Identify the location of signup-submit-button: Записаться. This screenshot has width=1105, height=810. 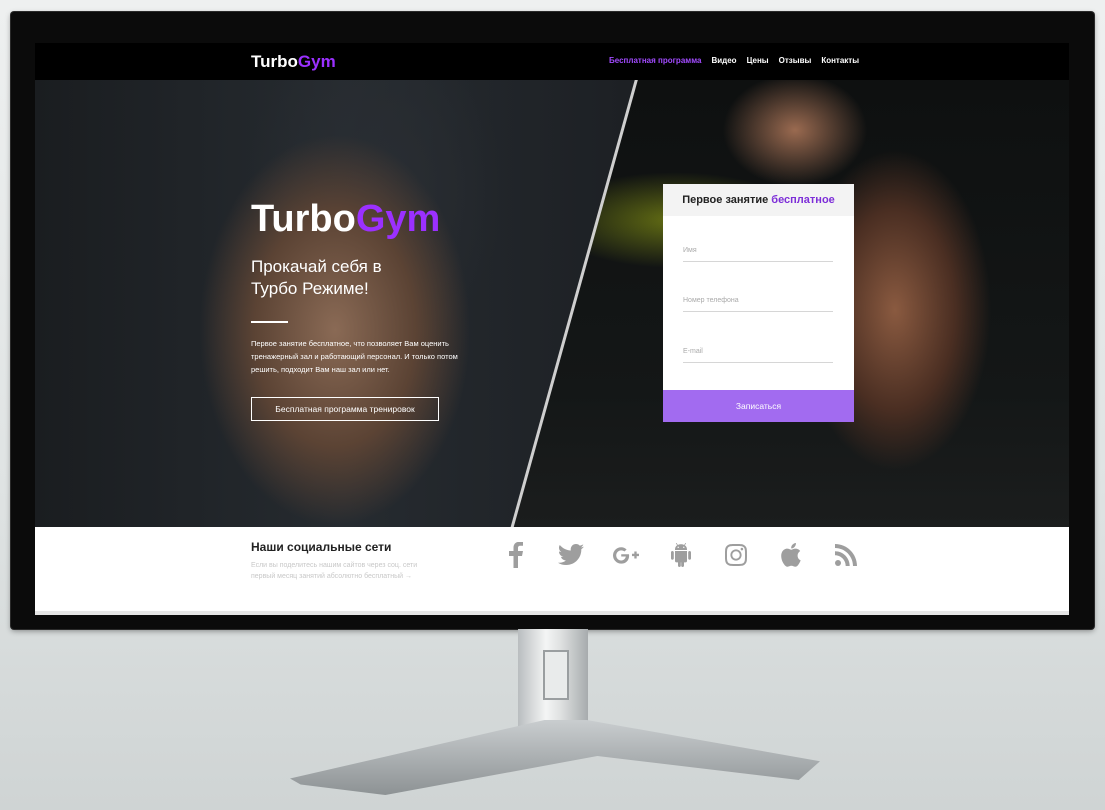
(758, 406).